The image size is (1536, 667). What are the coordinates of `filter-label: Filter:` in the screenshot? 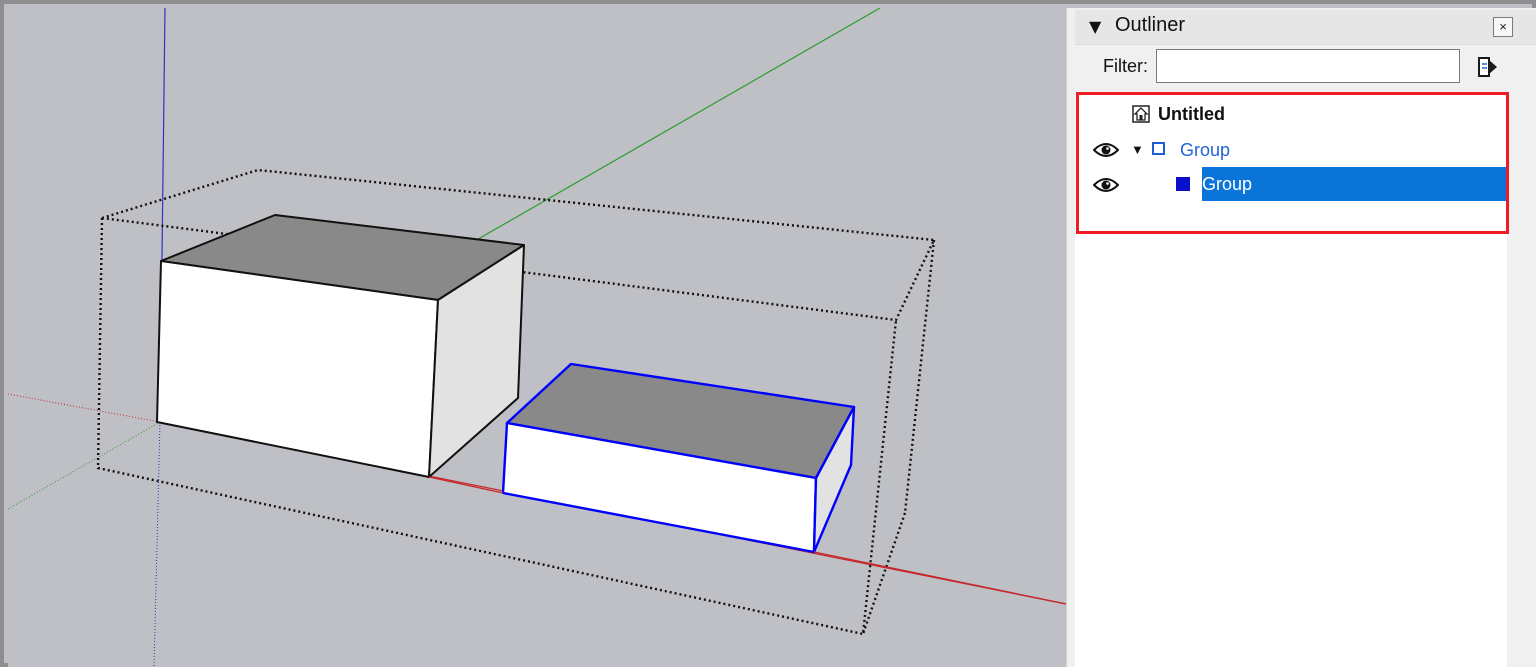 It's located at (1125, 66).